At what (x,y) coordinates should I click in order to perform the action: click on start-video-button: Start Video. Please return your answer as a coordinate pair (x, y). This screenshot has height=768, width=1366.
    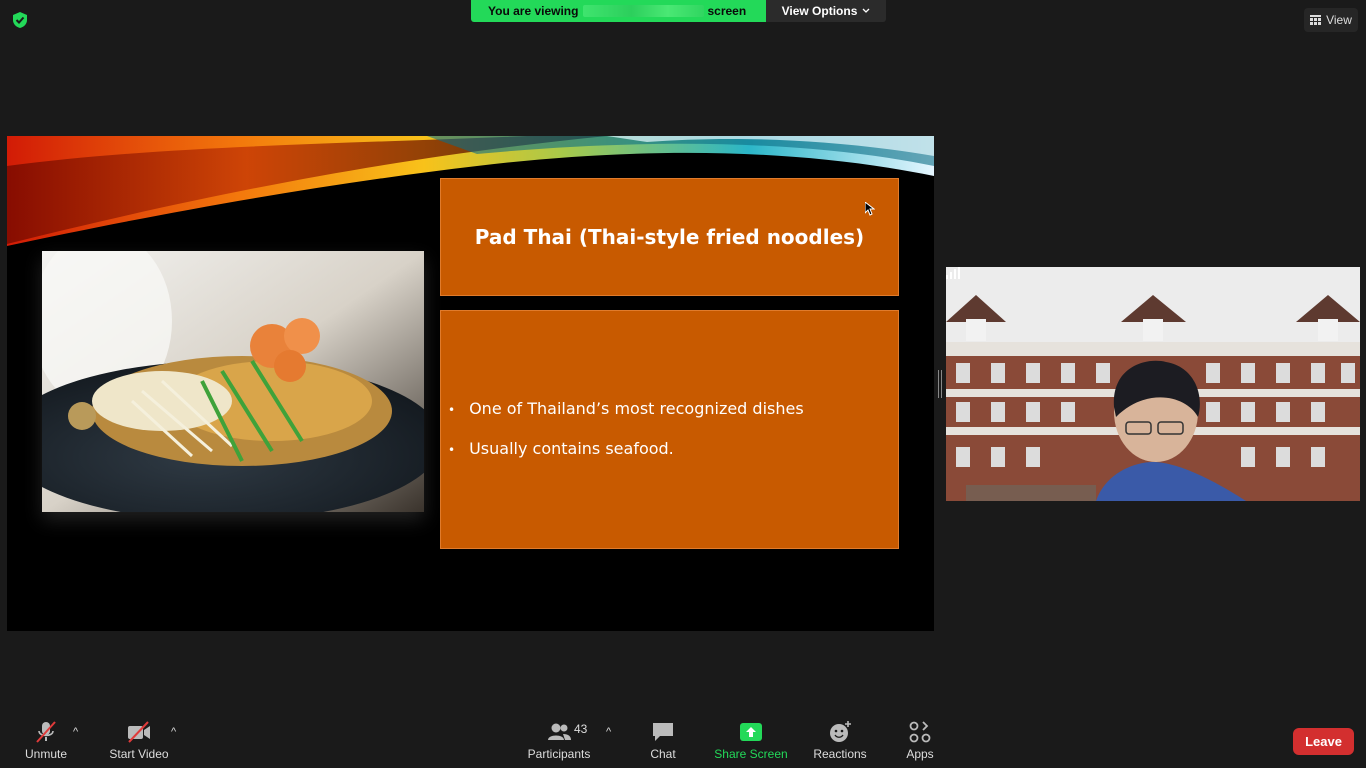
    Looking at the image, I should click on (139, 743).